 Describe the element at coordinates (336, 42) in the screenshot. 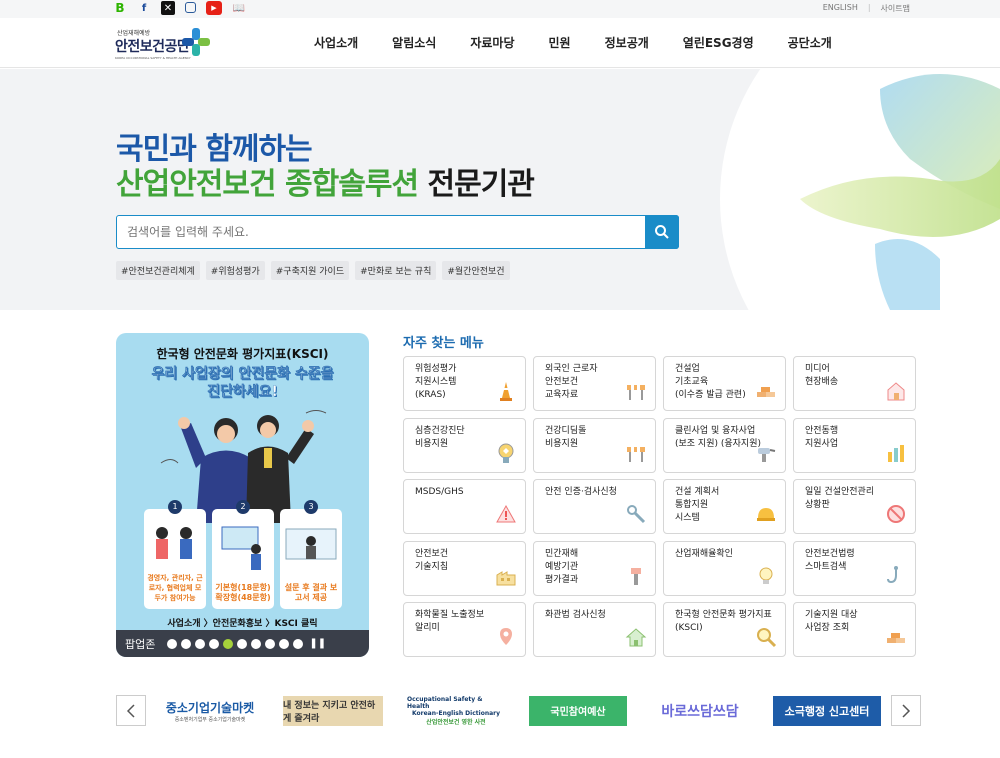

I see `nav-business: 사업소개` at that location.